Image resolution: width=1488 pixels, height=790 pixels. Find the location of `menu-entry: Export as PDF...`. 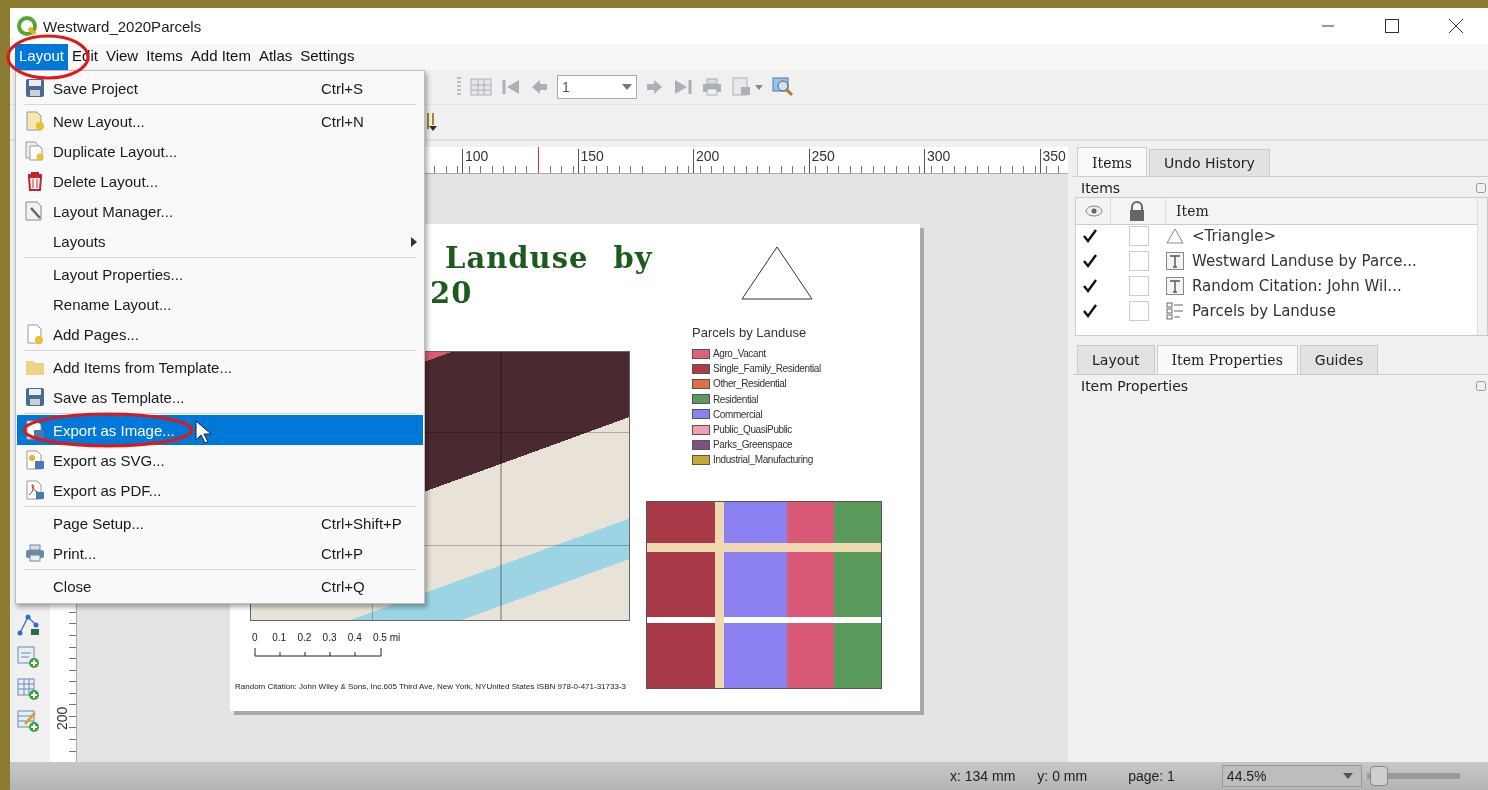

menu-entry: Export as PDF... is located at coordinates (220, 490).